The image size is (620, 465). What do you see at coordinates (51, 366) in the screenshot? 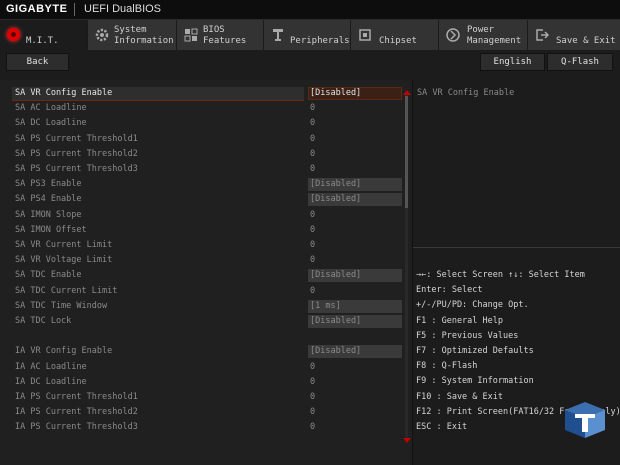
I see `setting-name: IA AC Loadline` at bounding box center [51, 366].